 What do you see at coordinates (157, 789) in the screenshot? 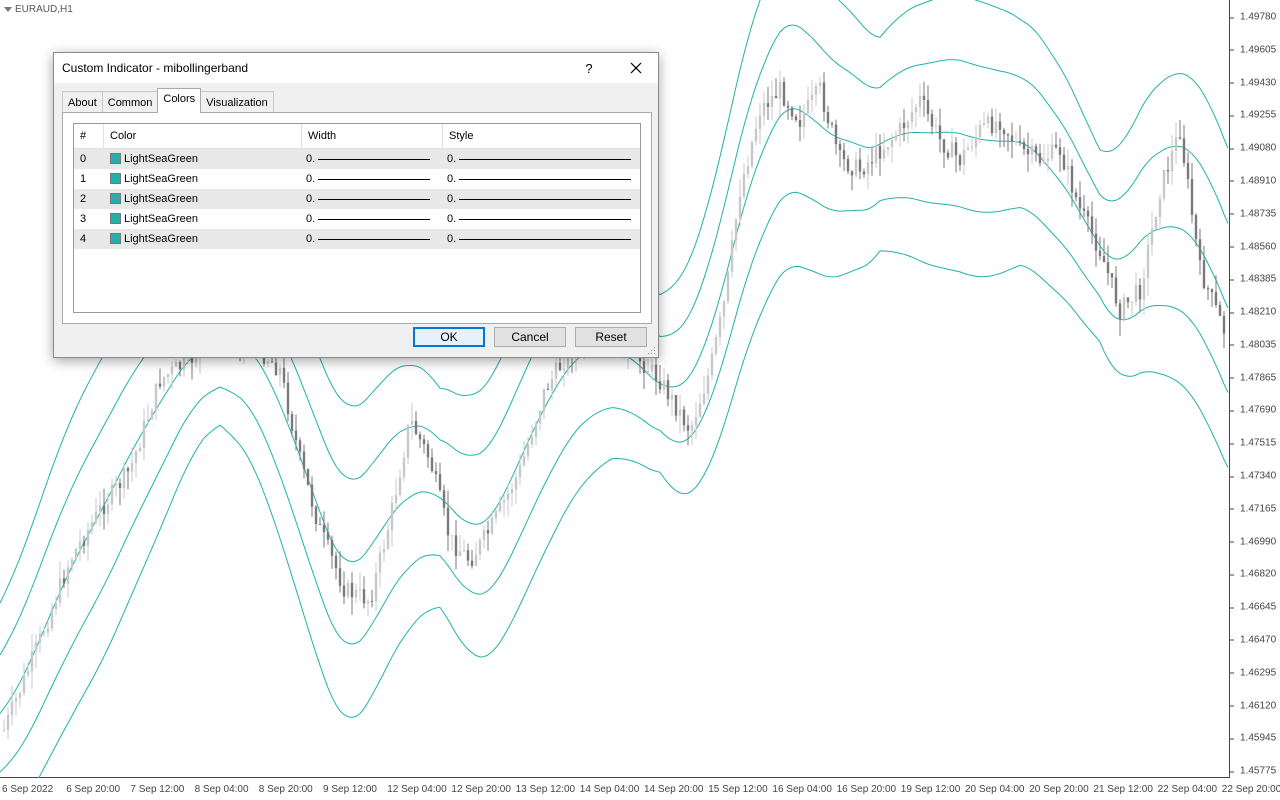
I see `time-tick-label: 7 Sep 12:00` at bounding box center [157, 789].